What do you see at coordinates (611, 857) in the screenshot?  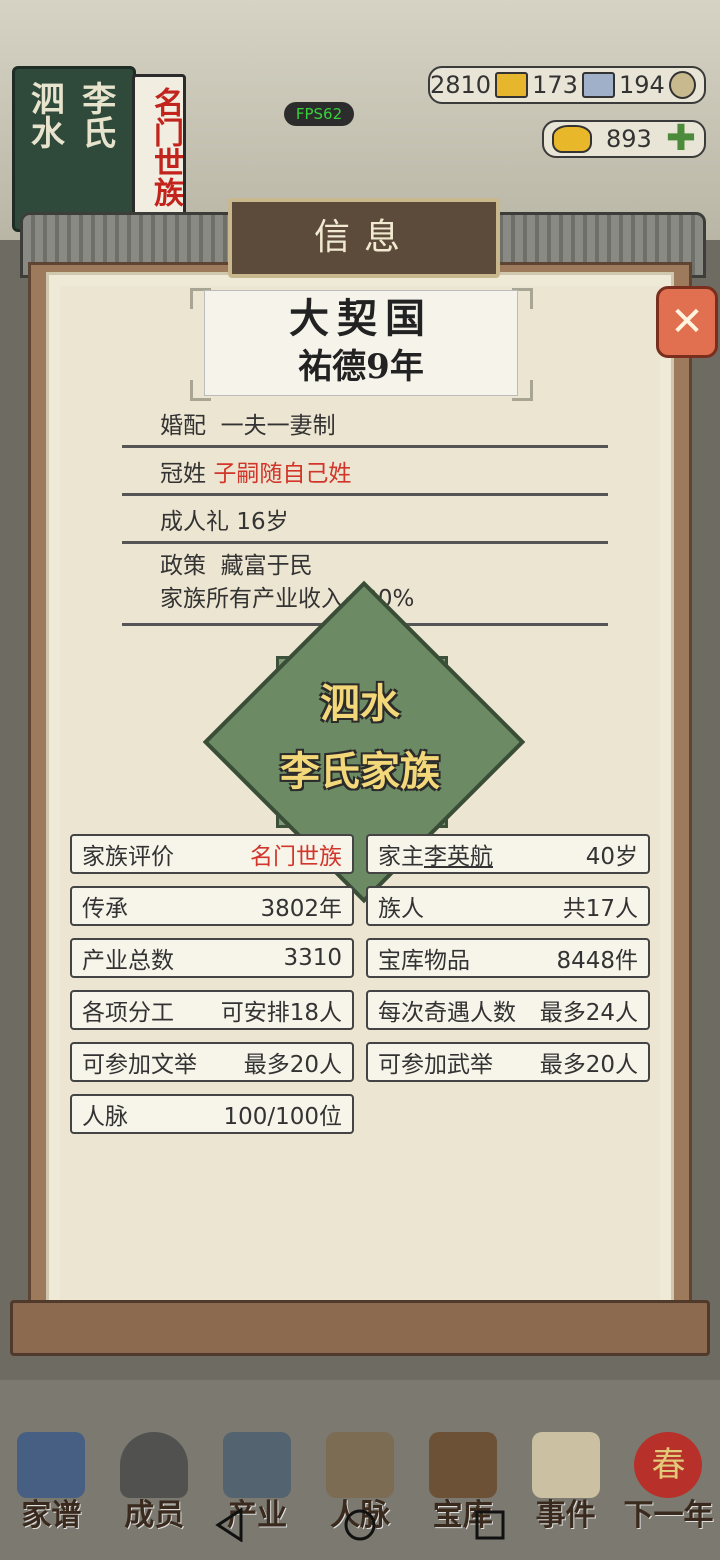 I see `head-age: 40岁` at bounding box center [611, 857].